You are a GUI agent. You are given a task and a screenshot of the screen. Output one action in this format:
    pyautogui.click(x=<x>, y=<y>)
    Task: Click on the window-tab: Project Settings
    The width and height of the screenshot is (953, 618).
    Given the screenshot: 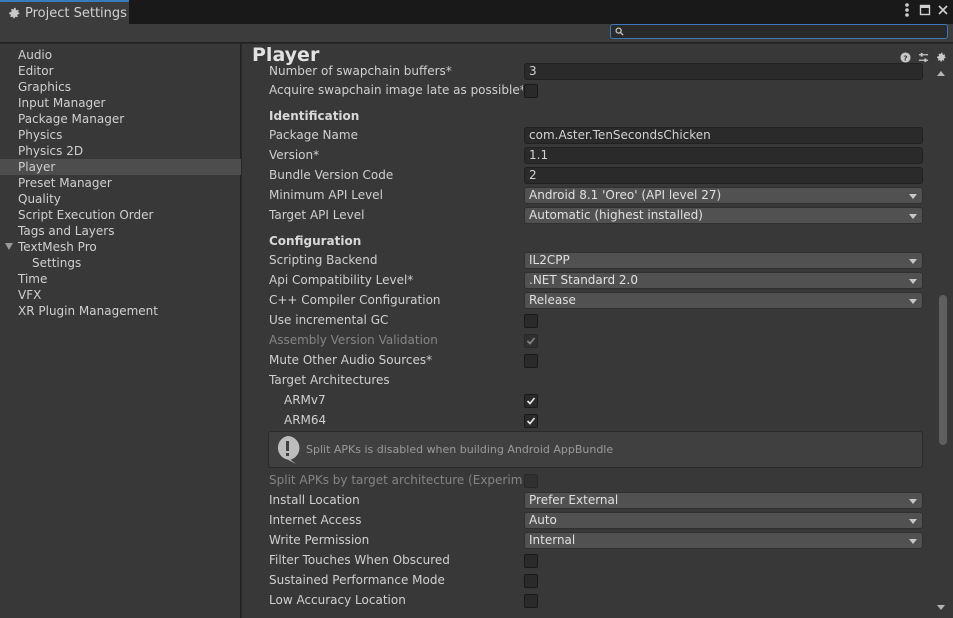 What is the action you would take?
    pyautogui.click(x=64, y=12)
    